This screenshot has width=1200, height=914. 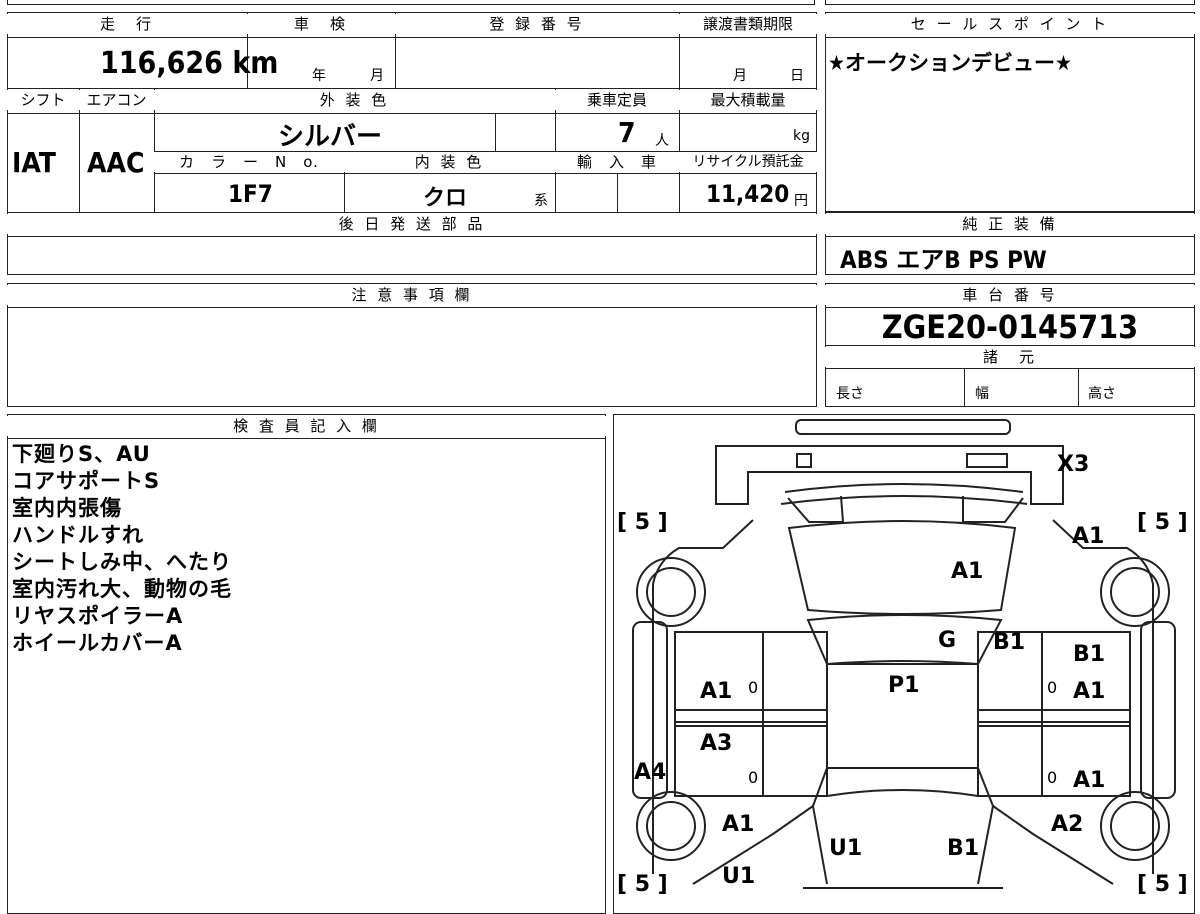 What do you see at coordinates (748, 194) in the screenshot?
I see `recycle-fee-value: 11,420` at bounding box center [748, 194].